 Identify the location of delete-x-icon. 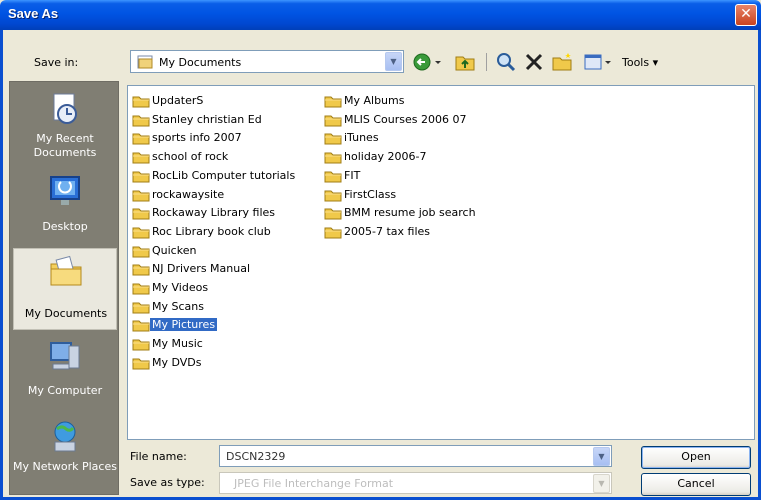
(534, 62).